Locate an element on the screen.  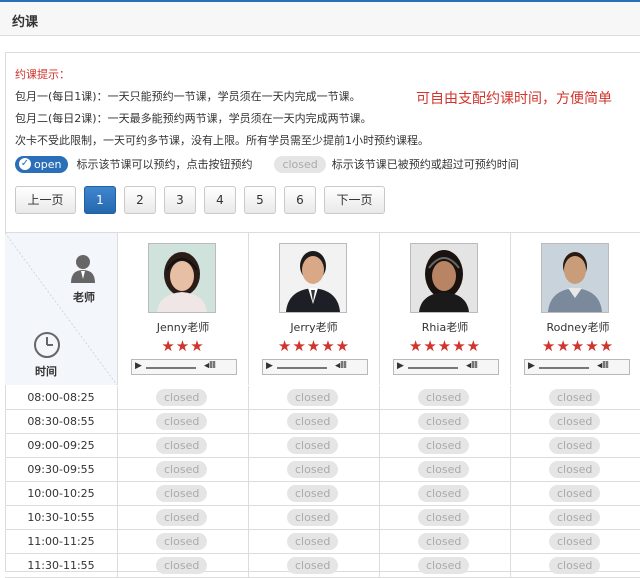
table-row: 08:30-08:55 closed closed closed closed is located at coordinates (322, 422).